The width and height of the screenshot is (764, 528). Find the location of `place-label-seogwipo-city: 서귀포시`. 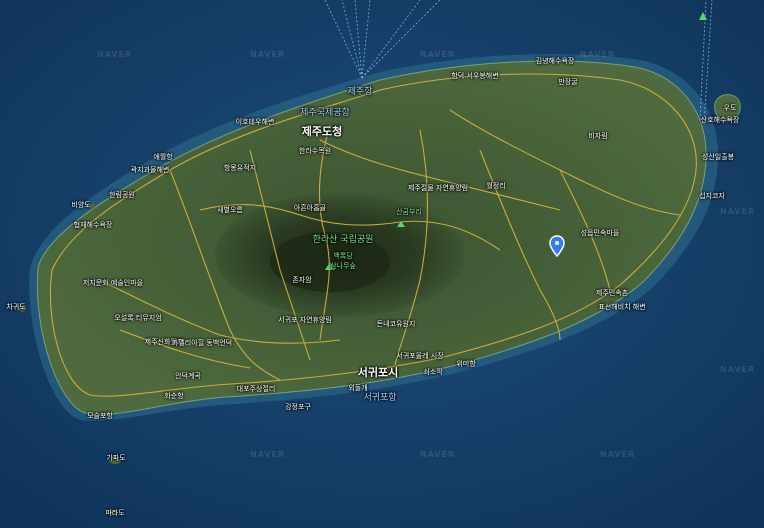

place-label-seogwipo-city: 서귀포시 is located at coordinates (378, 373).